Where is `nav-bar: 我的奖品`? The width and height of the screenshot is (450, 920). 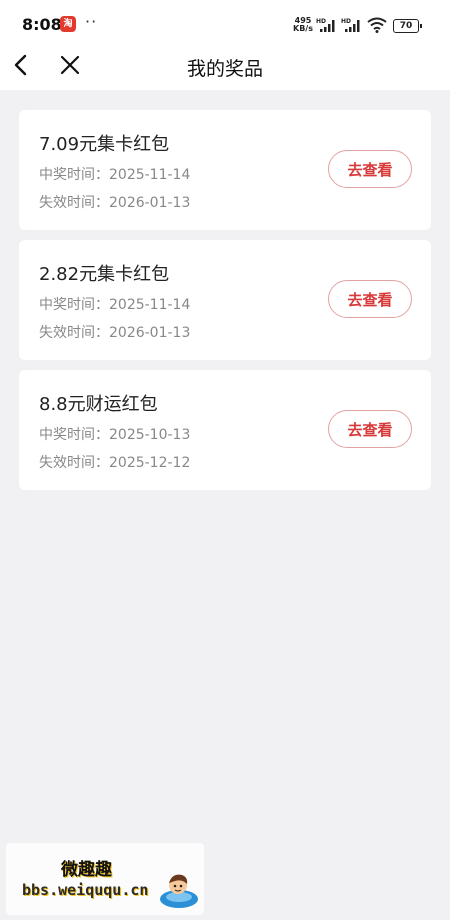
nav-bar: 我的奖品 is located at coordinates (225, 70).